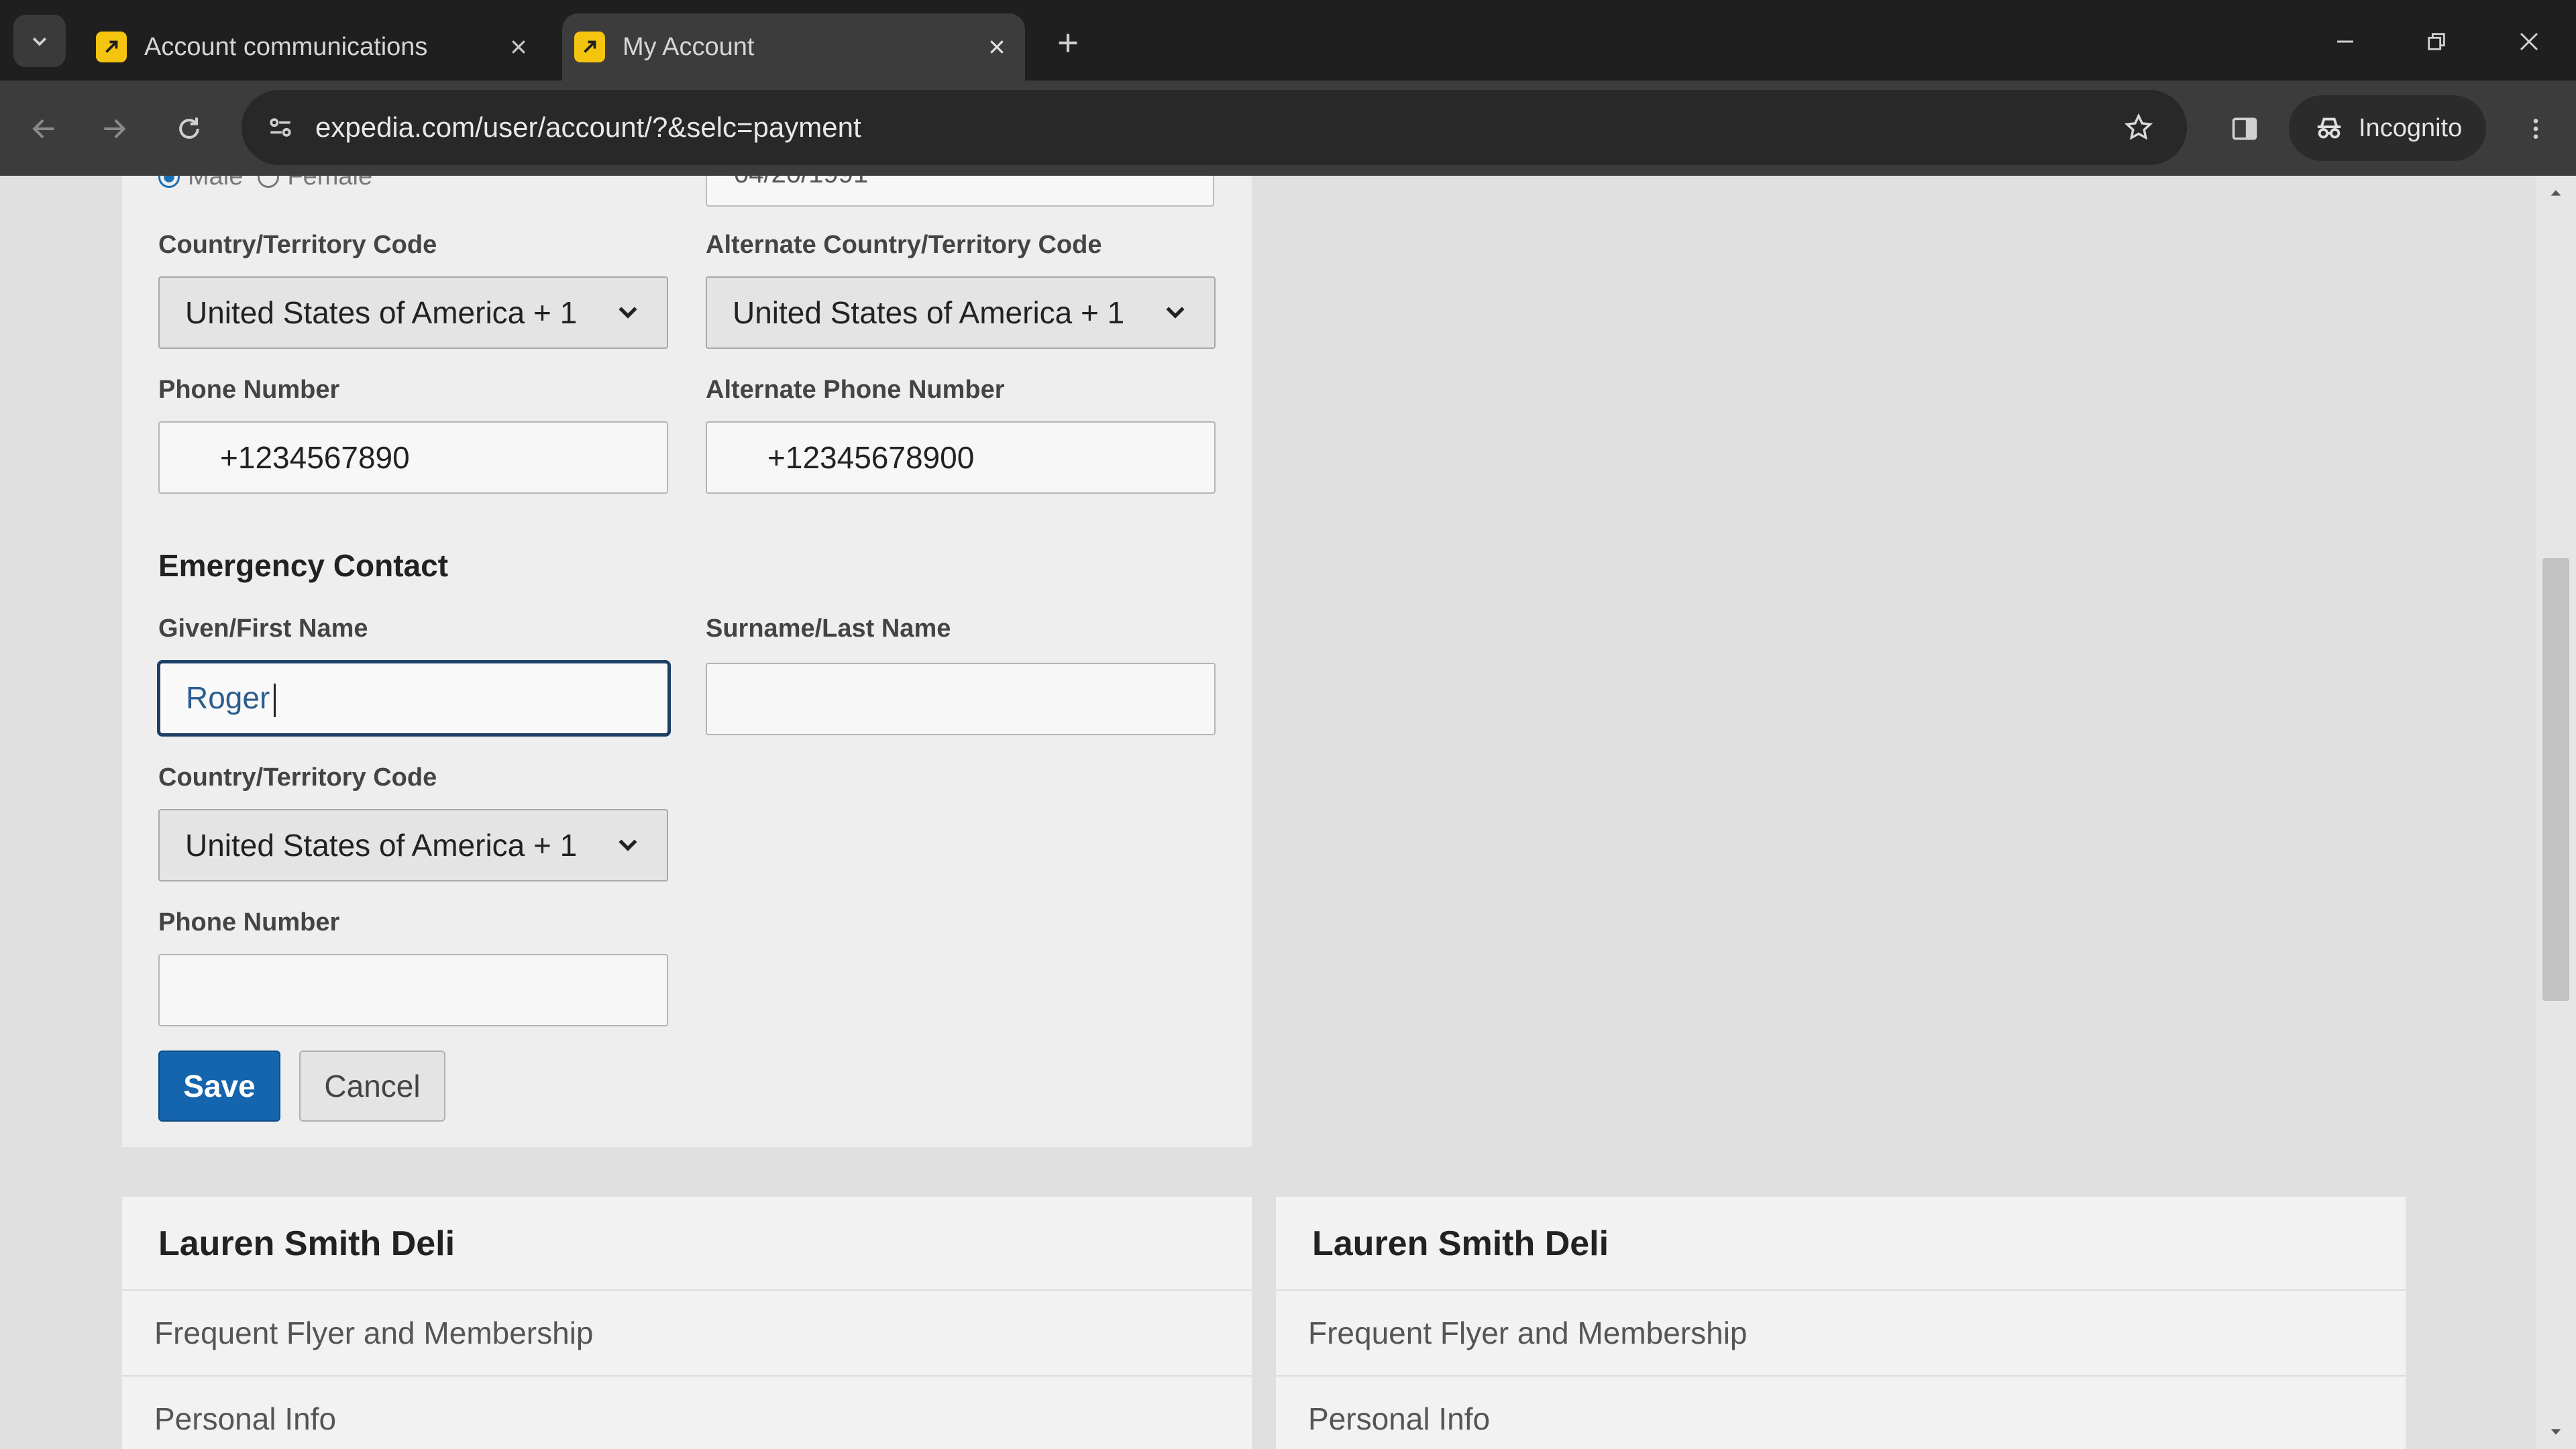 The height and width of the screenshot is (1449, 2576). I want to click on emergency-first-name-value: Roger, so click(231, 698).